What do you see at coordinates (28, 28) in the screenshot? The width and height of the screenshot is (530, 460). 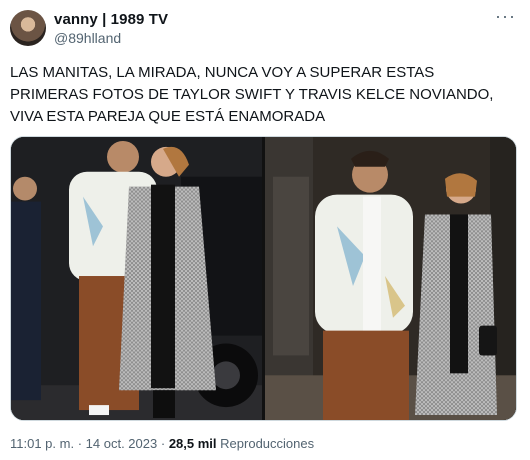 I see `avatar` at bounding box center [28, 28].